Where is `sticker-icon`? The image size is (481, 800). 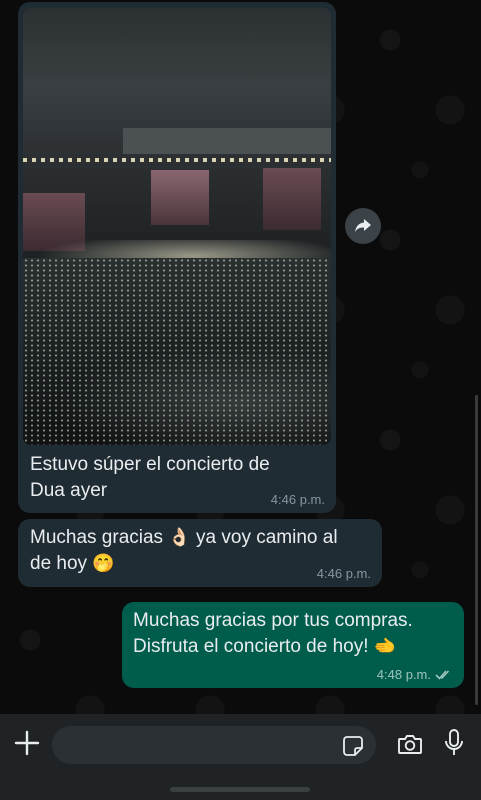
sticker-icon is located at coordinates (353, 746).